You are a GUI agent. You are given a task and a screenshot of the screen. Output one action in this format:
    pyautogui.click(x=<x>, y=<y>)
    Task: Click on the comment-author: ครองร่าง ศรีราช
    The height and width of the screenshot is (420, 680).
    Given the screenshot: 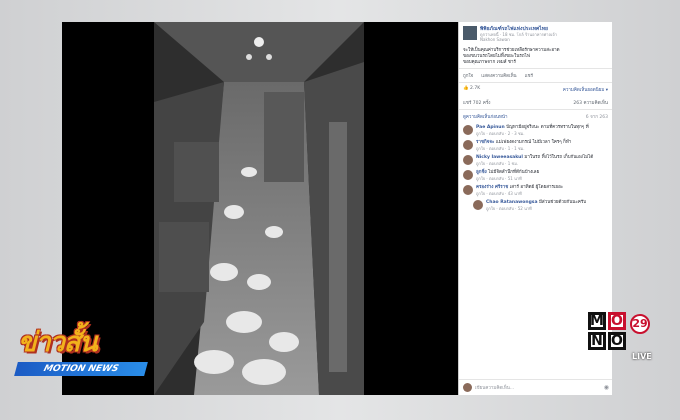 What is the action you would take?
    pyautogui.click(x=492, y=187)
    